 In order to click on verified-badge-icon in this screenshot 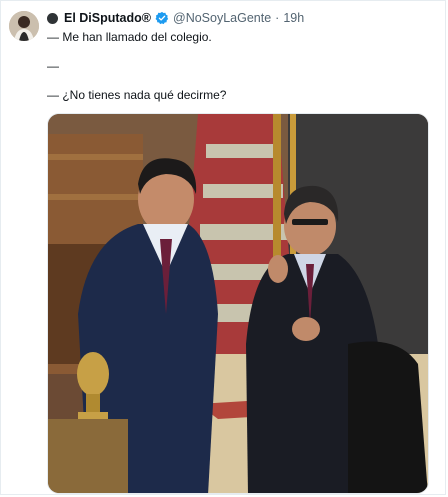, I will do `click(162, 18)`.